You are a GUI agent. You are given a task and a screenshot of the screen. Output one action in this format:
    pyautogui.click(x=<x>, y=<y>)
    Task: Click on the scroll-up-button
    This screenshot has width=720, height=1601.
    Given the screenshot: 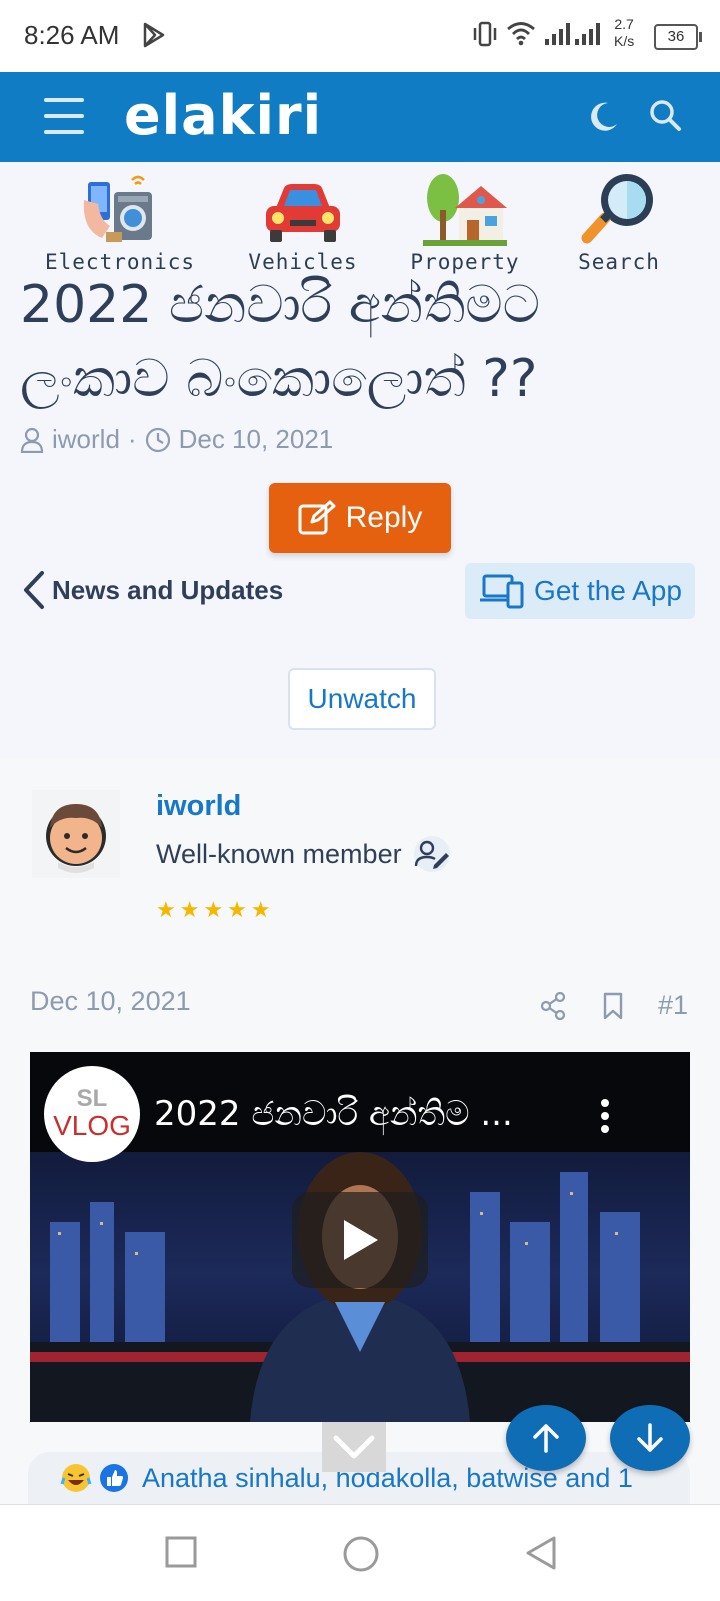 What is the action you would take?
    pyautogui.click(x=546, y=1438)
    